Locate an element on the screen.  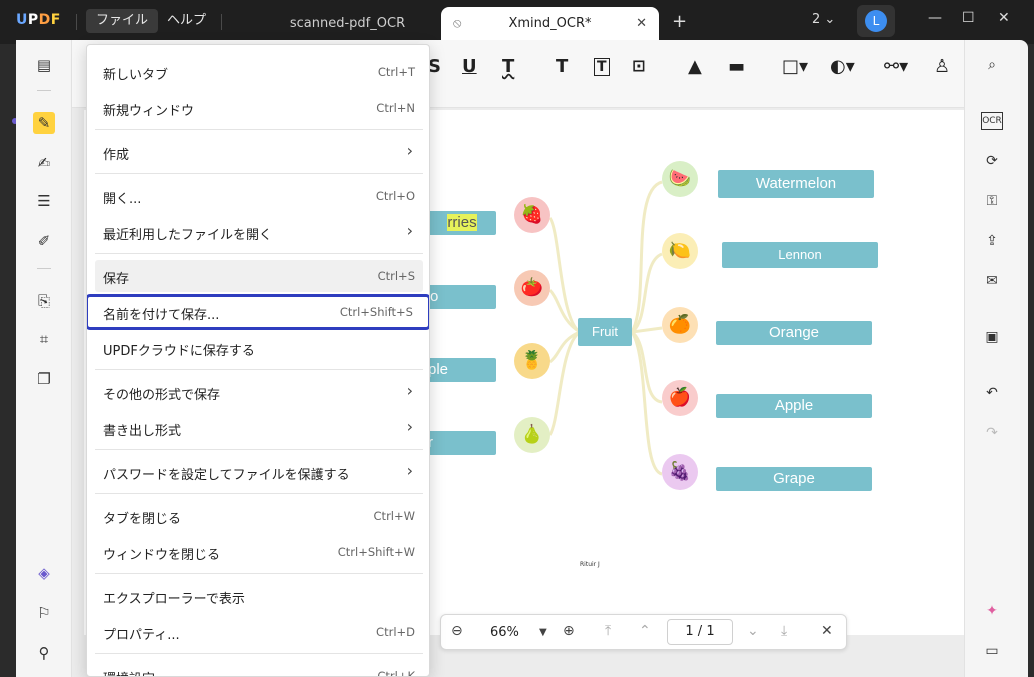
first-page-icon: ⤒ is located at coordinates (608, 631).